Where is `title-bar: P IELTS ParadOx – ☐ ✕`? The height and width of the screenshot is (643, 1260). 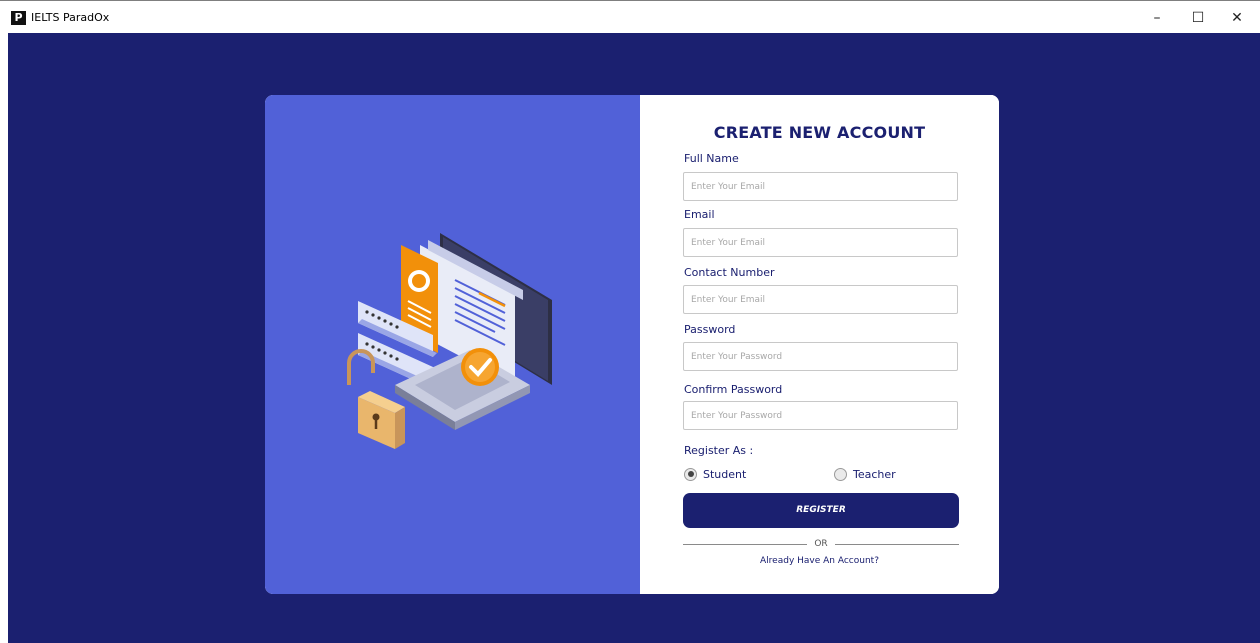 title-bar: P IELTS ParadOx – ☐ ✕ is located at coordinates (630, 16).